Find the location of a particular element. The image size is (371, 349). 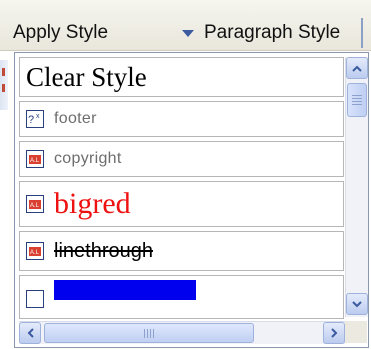

character-style-icon is located at coordinates (35, 299).